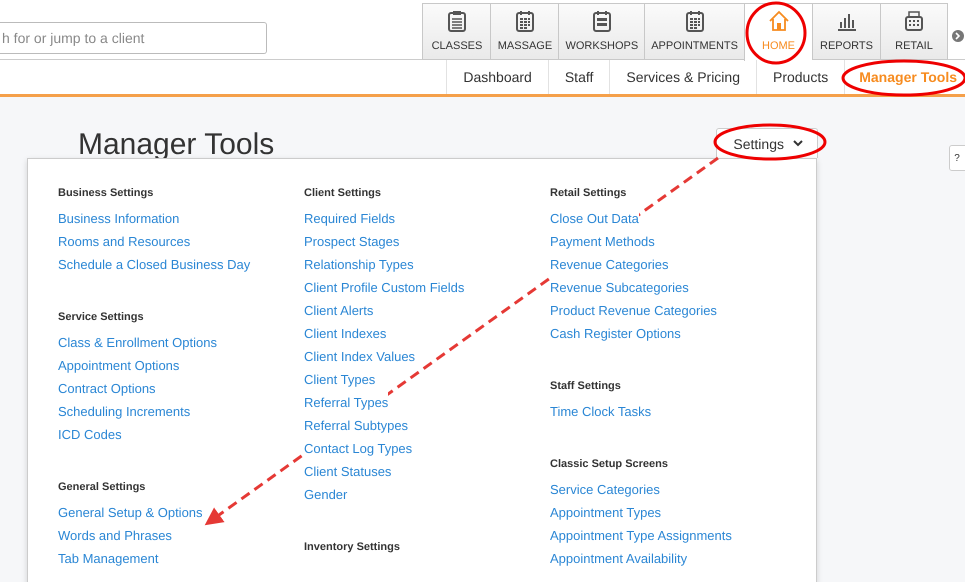  What do you see at coordinates (346, 402) in the screenshot?
I see `settings-link: Referral Types` at bounding box center [346, 402].